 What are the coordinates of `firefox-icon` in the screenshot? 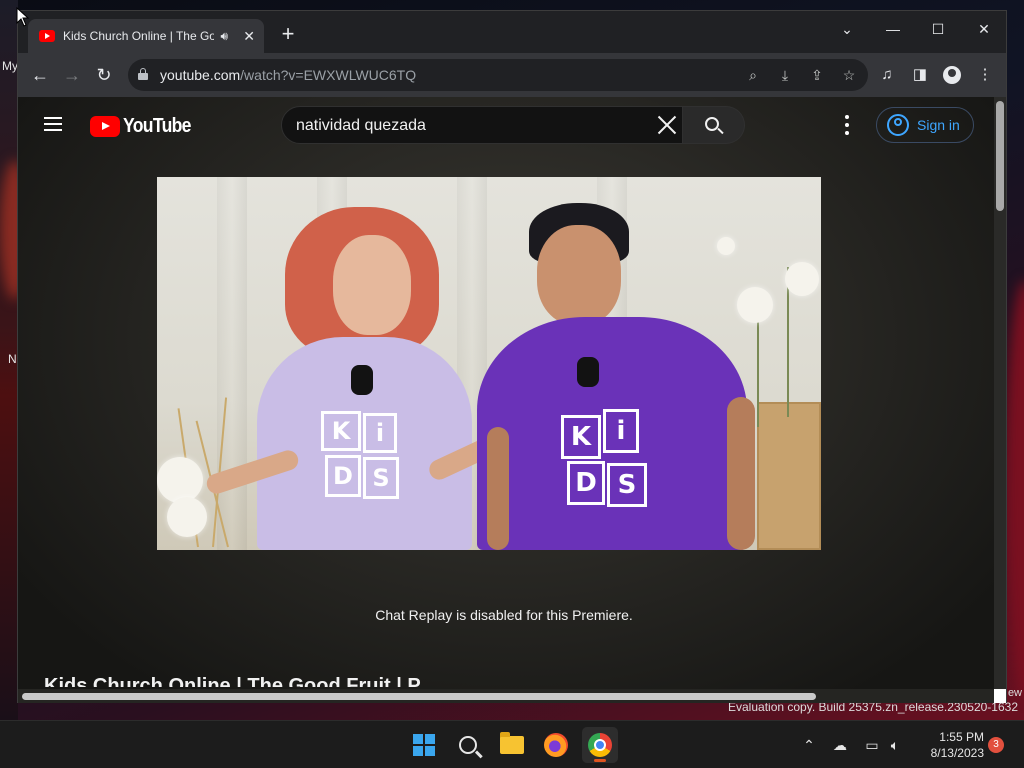 It's located at (556, 745).